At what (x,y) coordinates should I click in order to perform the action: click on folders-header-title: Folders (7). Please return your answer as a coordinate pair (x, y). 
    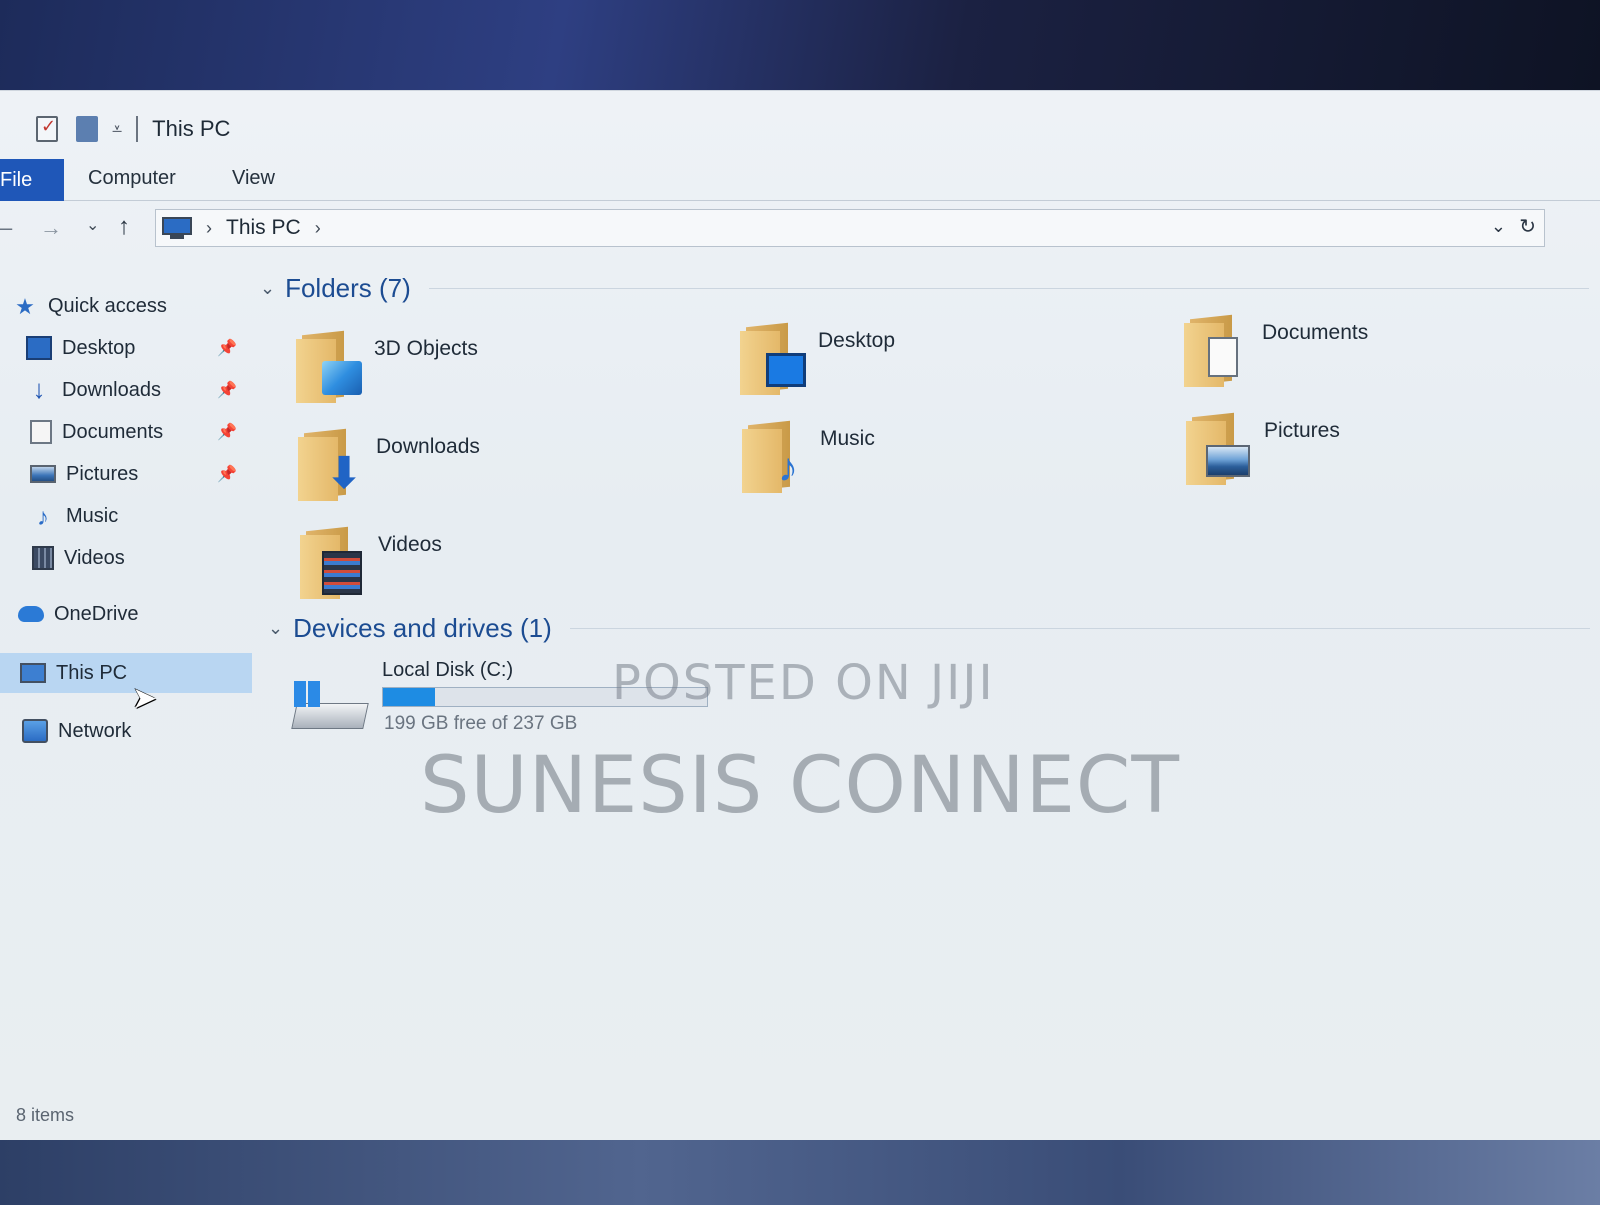
    Looking at the image, I should click on (348, 288).